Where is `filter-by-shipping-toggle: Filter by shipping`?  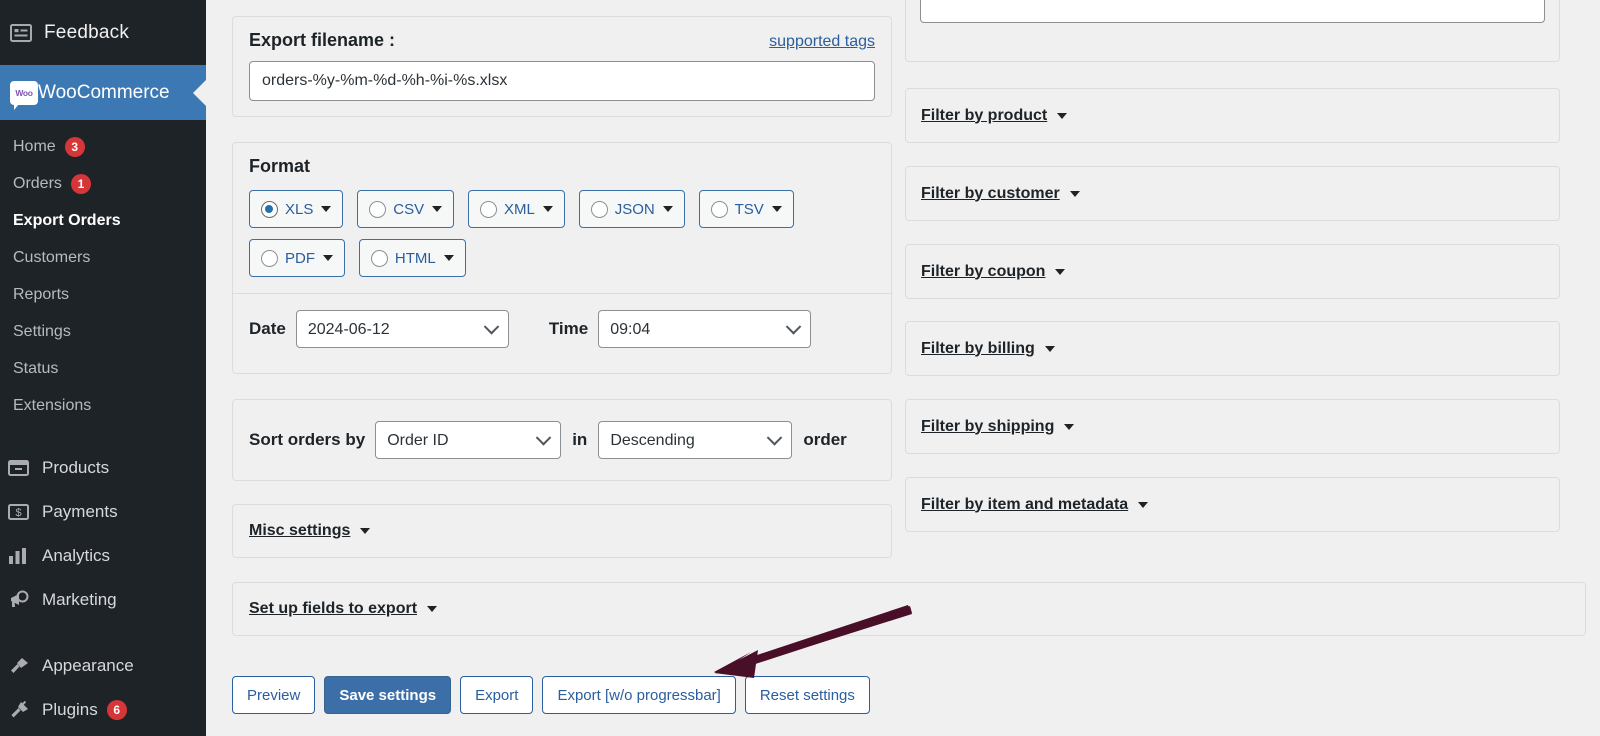 filter-by-shipping-toggle: Filter by shipping is located at coordinates (998, 427).